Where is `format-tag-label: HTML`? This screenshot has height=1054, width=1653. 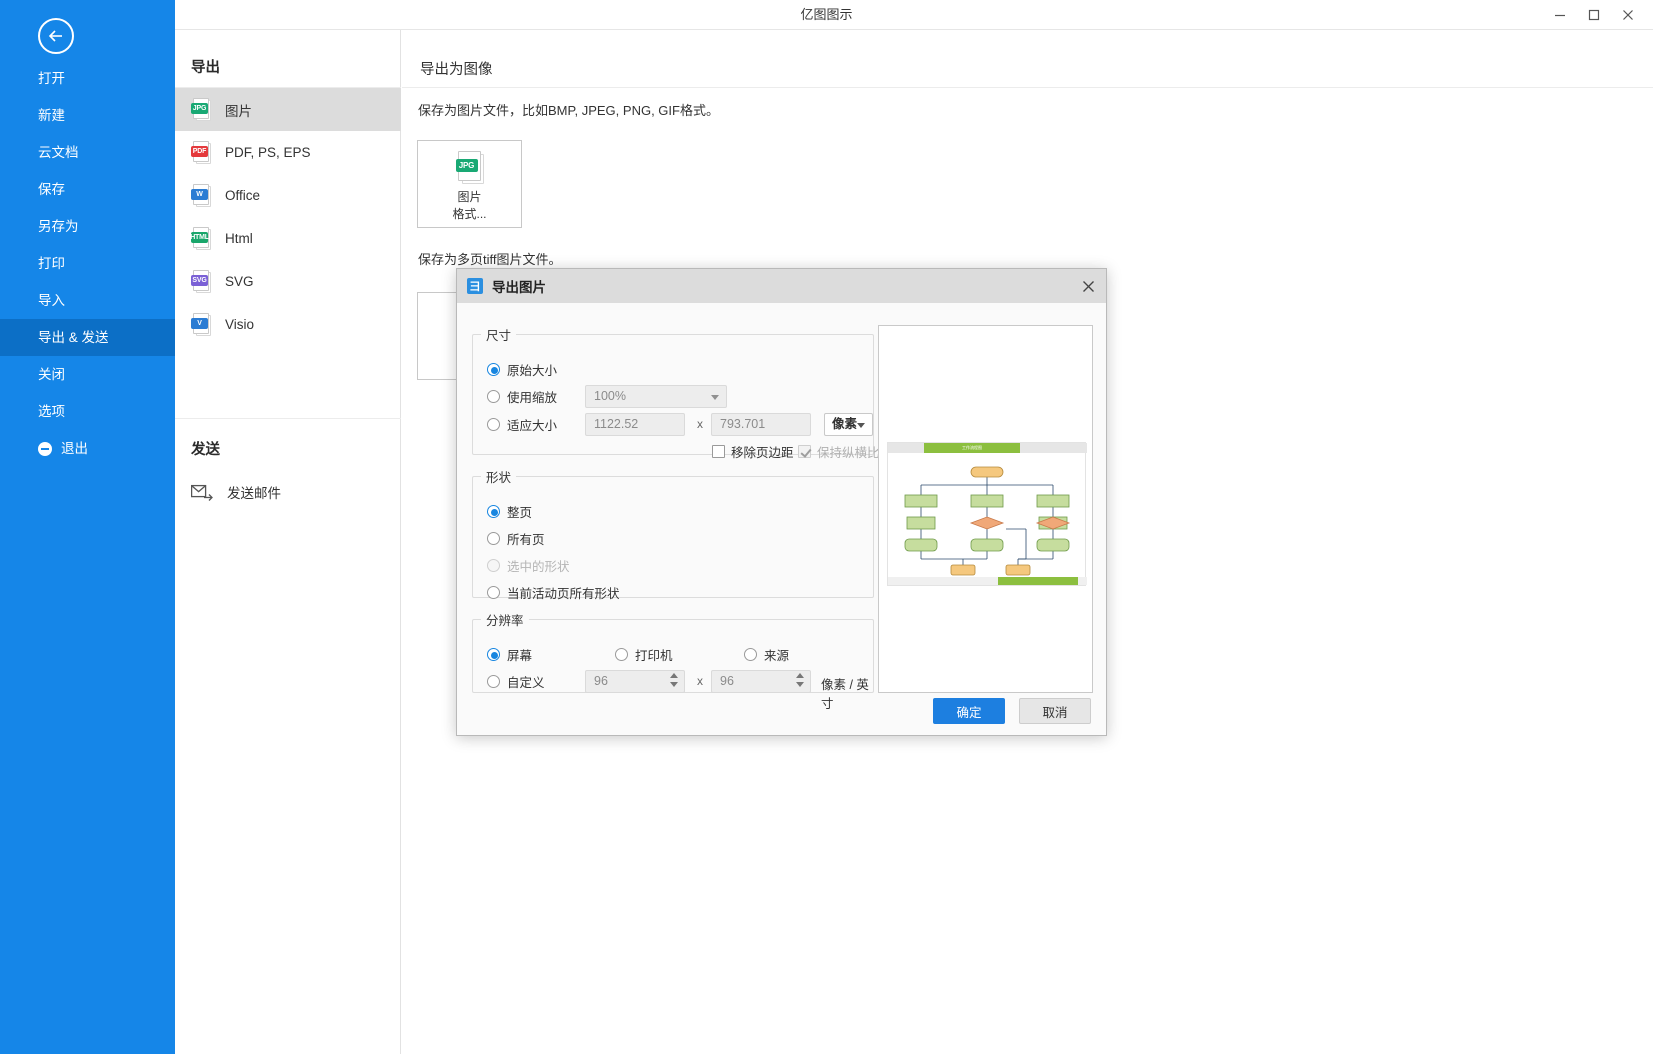
format-tag-label: HTML is located at coordinates (199, 237).